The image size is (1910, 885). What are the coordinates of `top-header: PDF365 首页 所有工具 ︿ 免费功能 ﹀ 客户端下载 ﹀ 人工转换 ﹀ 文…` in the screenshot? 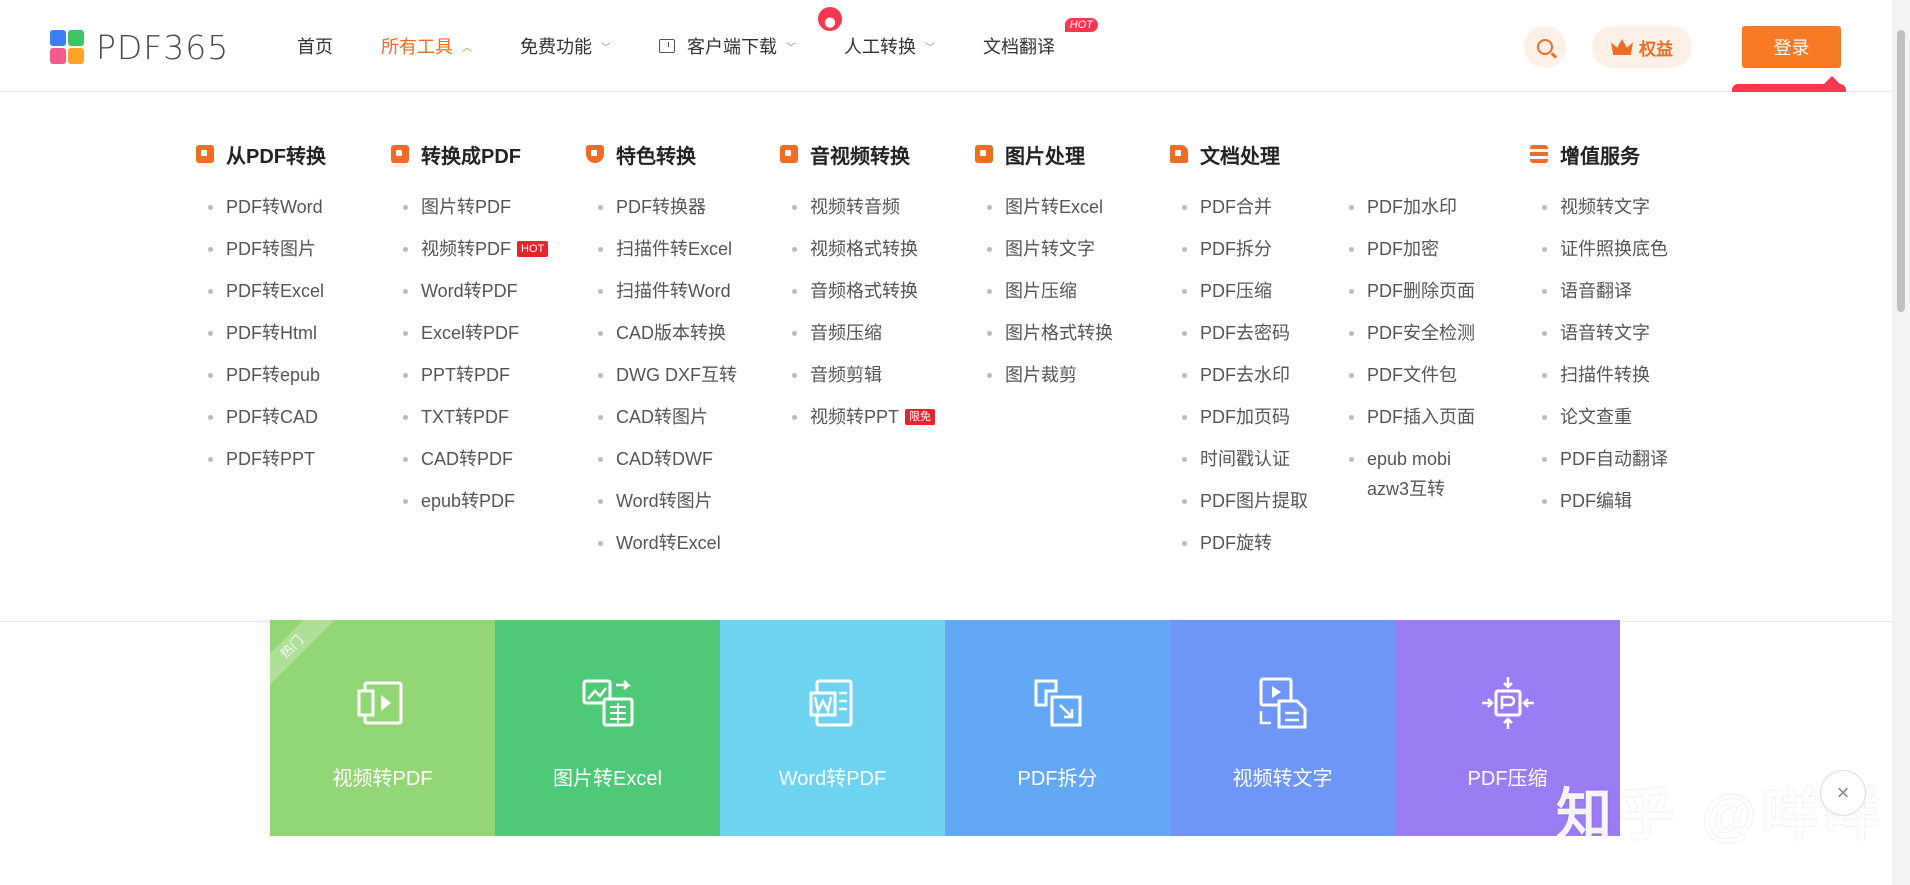 It's located at (946, 47).